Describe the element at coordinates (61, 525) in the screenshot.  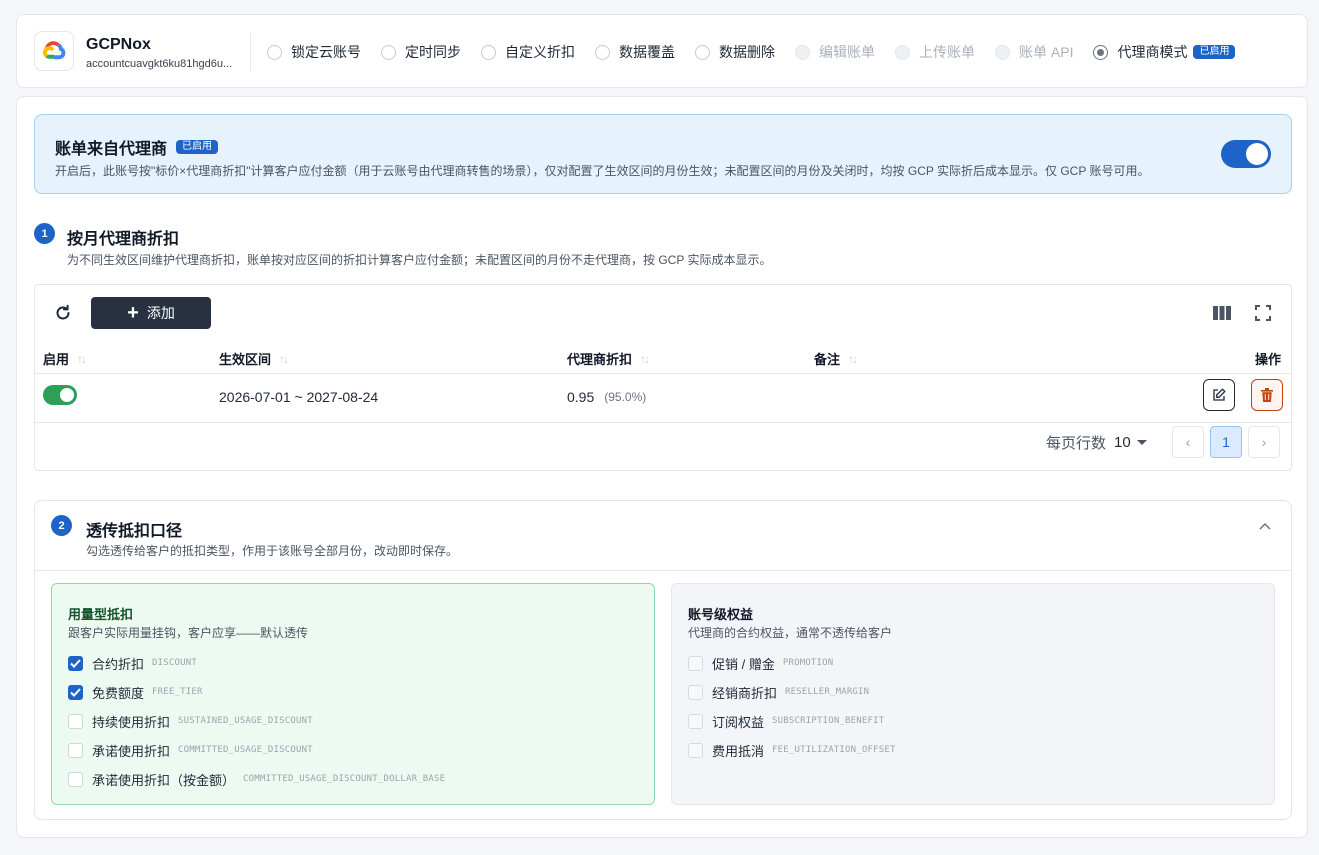
I see `step-number: 2` at that location.